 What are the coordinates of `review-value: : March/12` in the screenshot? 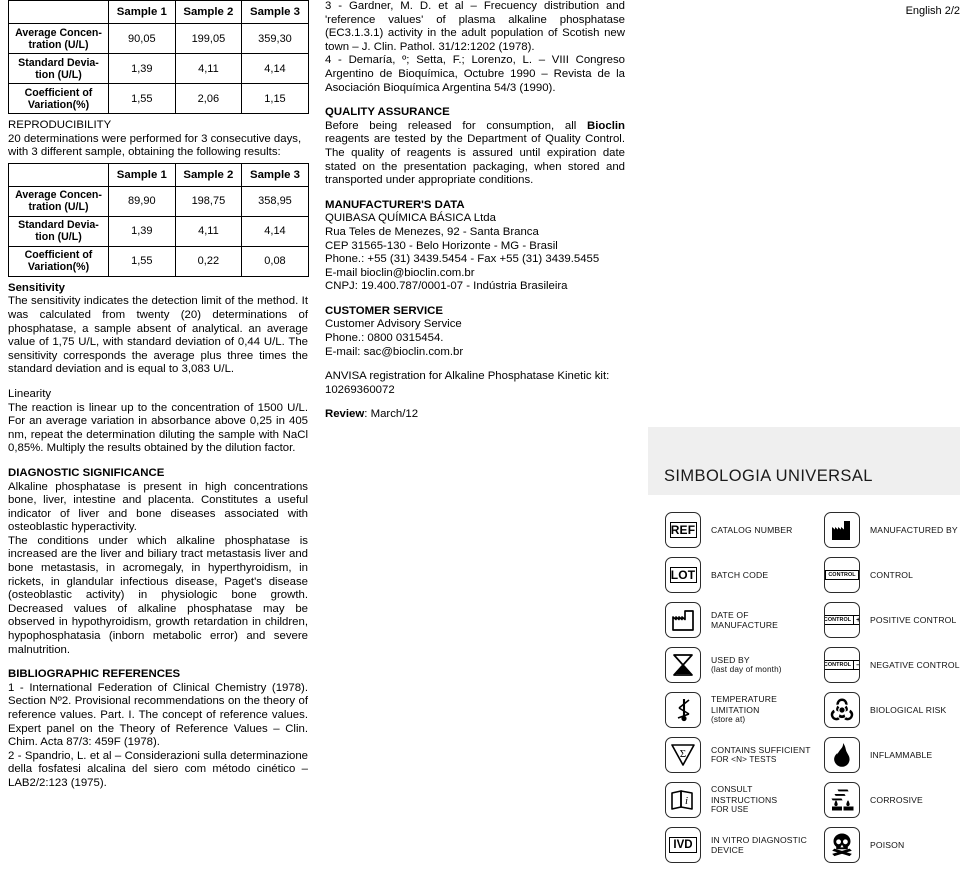 It's located at (391, 414).